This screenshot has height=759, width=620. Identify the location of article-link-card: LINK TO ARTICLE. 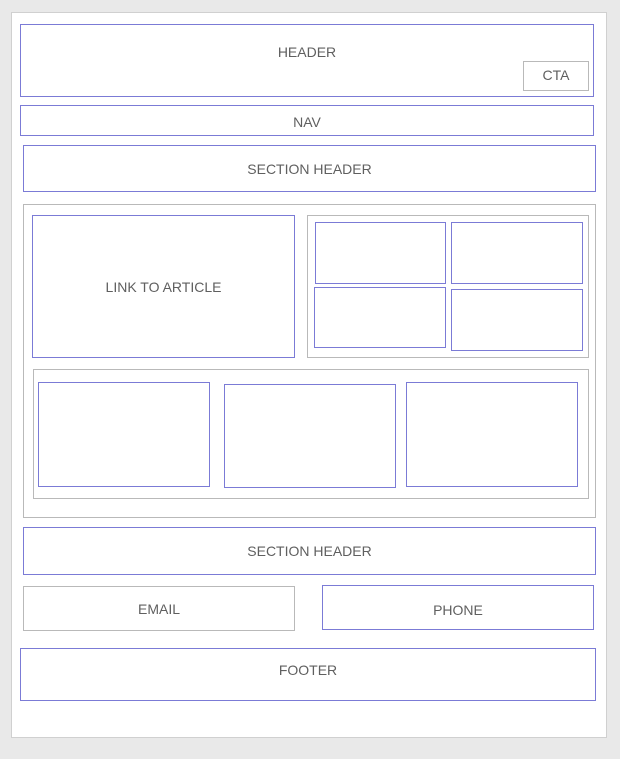
(163, 286).